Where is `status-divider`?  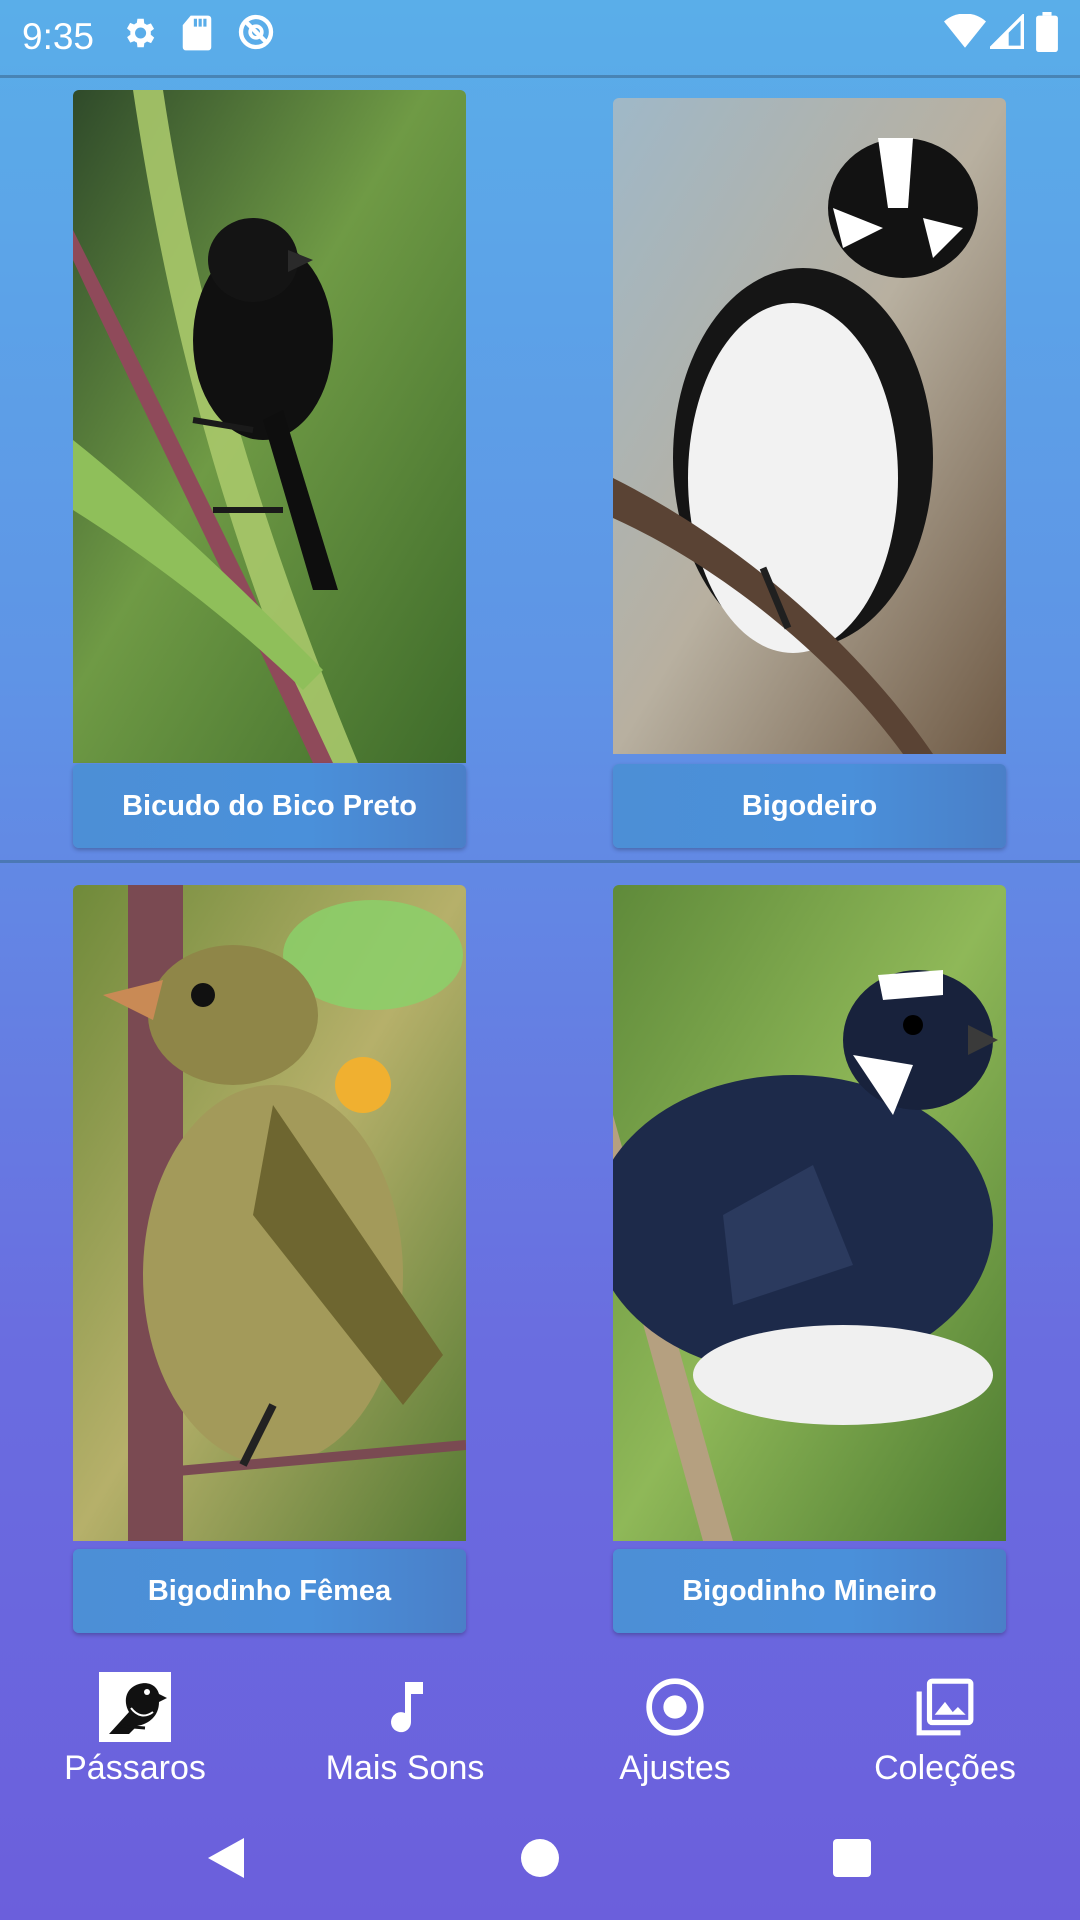
status-divider is located at coordinates (540, 76).